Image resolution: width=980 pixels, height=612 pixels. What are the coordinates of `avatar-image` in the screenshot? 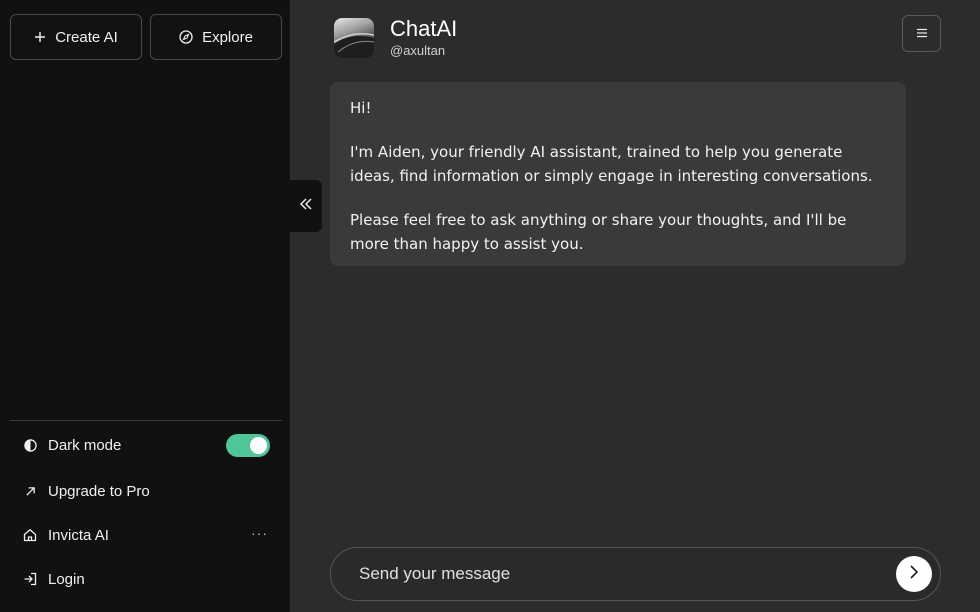 It's located at (354, 45).